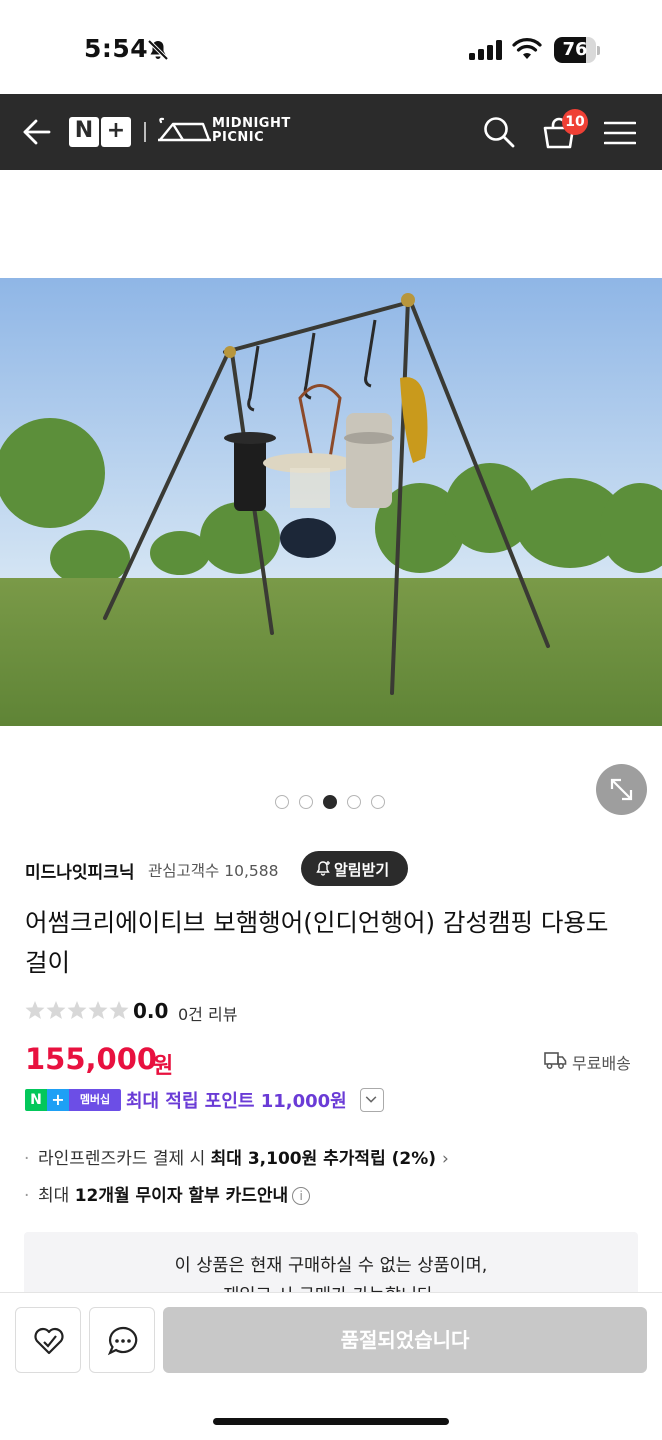 This screenshot has width=662, height=1440. I want to click on cart-count-badge: 10, so click(575, 122).